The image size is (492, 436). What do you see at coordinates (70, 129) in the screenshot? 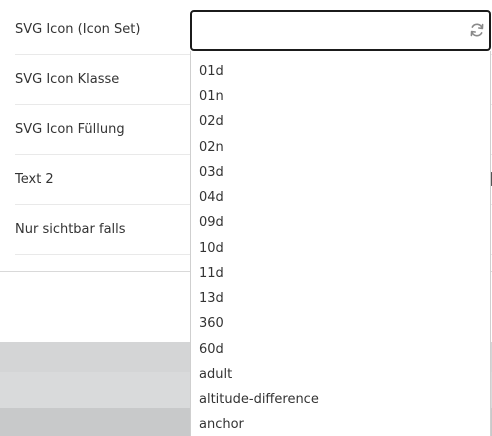
I see `label-svg-icon-fill: SVG Icon Füllung` at bounding box center [70, 129].